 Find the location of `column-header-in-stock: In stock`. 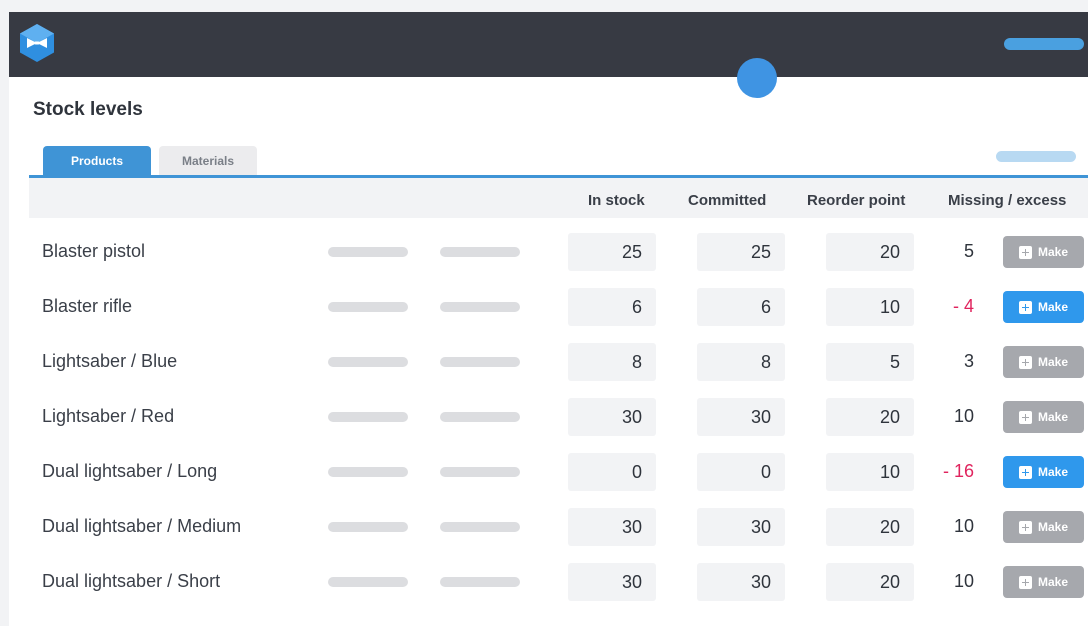

column-header-in-stock: In stock is located at coordinates (616, 200).